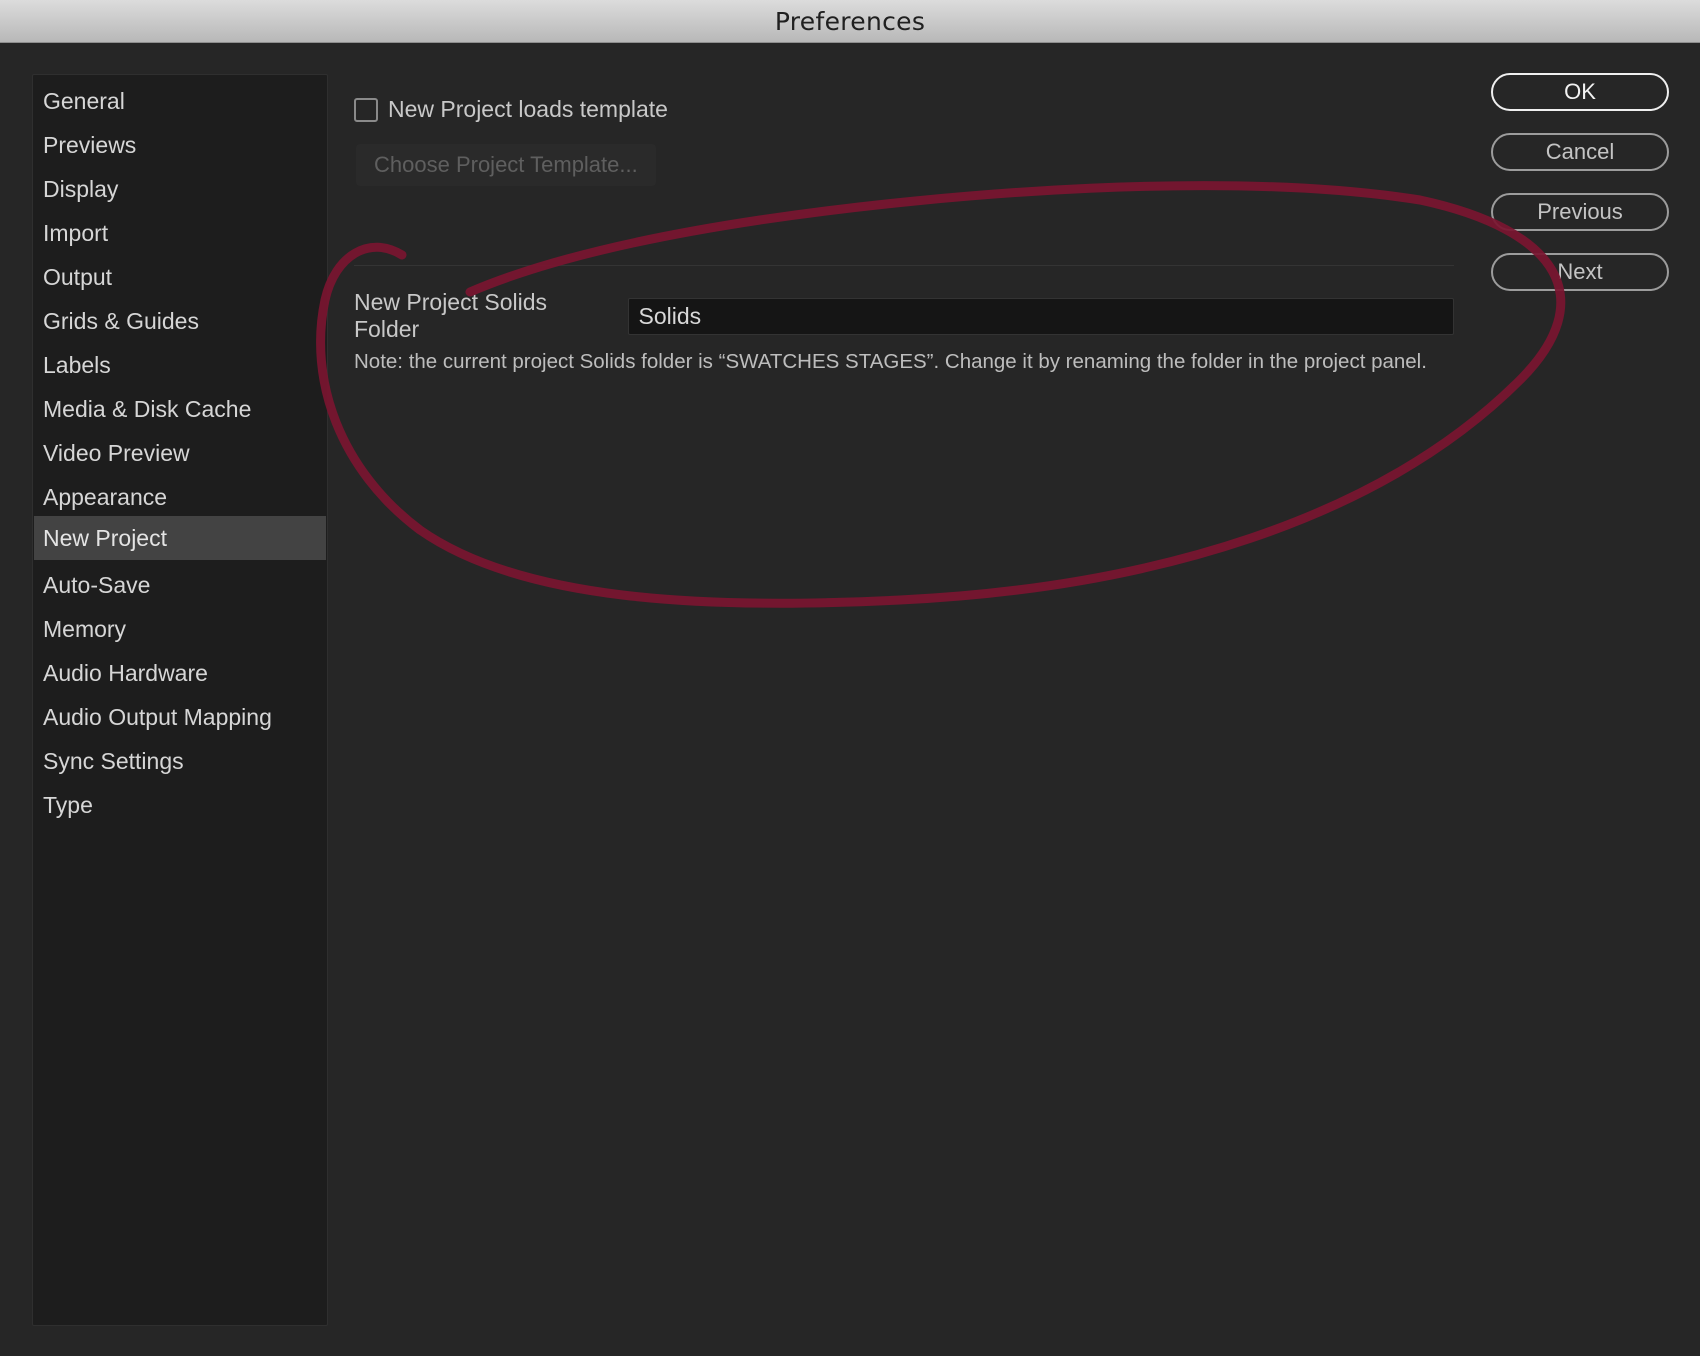  I want to click on solids-folder-label: New Project Solids Folder, so click(451, 315).